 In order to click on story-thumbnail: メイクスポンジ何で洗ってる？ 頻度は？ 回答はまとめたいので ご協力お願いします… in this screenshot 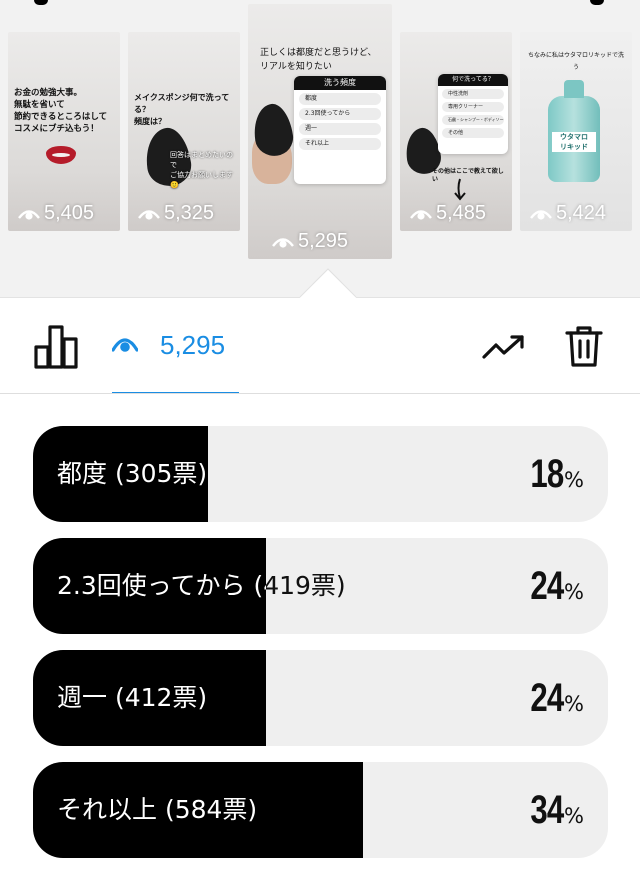, I will do `click(184, 131)`.